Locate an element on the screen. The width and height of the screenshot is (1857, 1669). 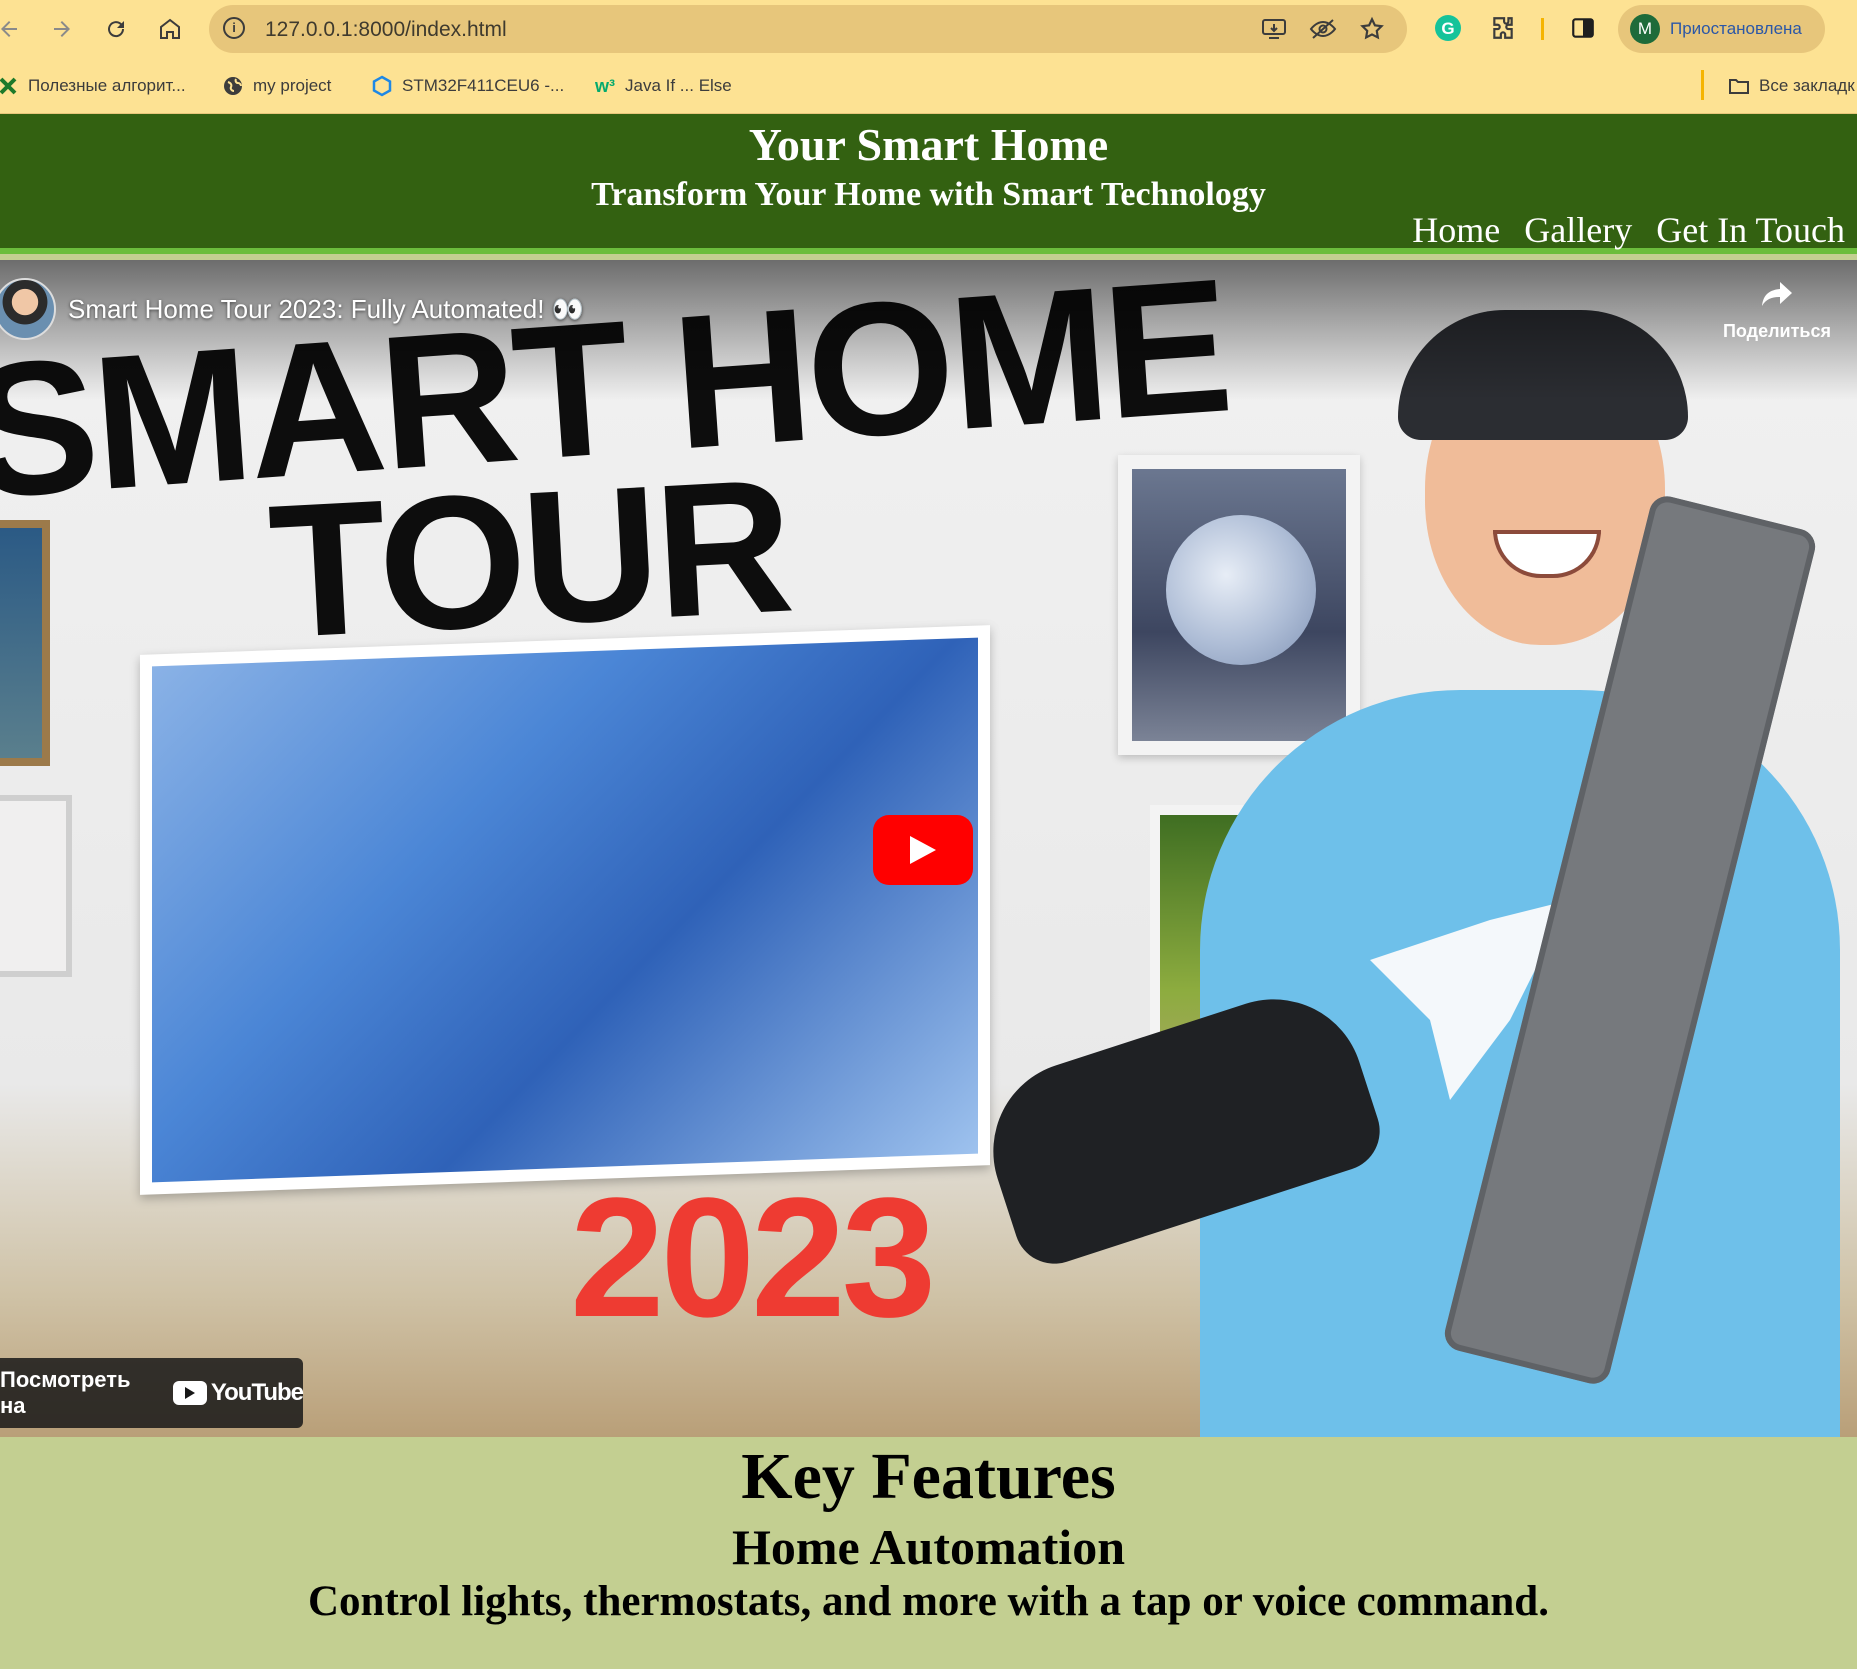
share-label: Поделиться is located at coordinates (1777, 331).